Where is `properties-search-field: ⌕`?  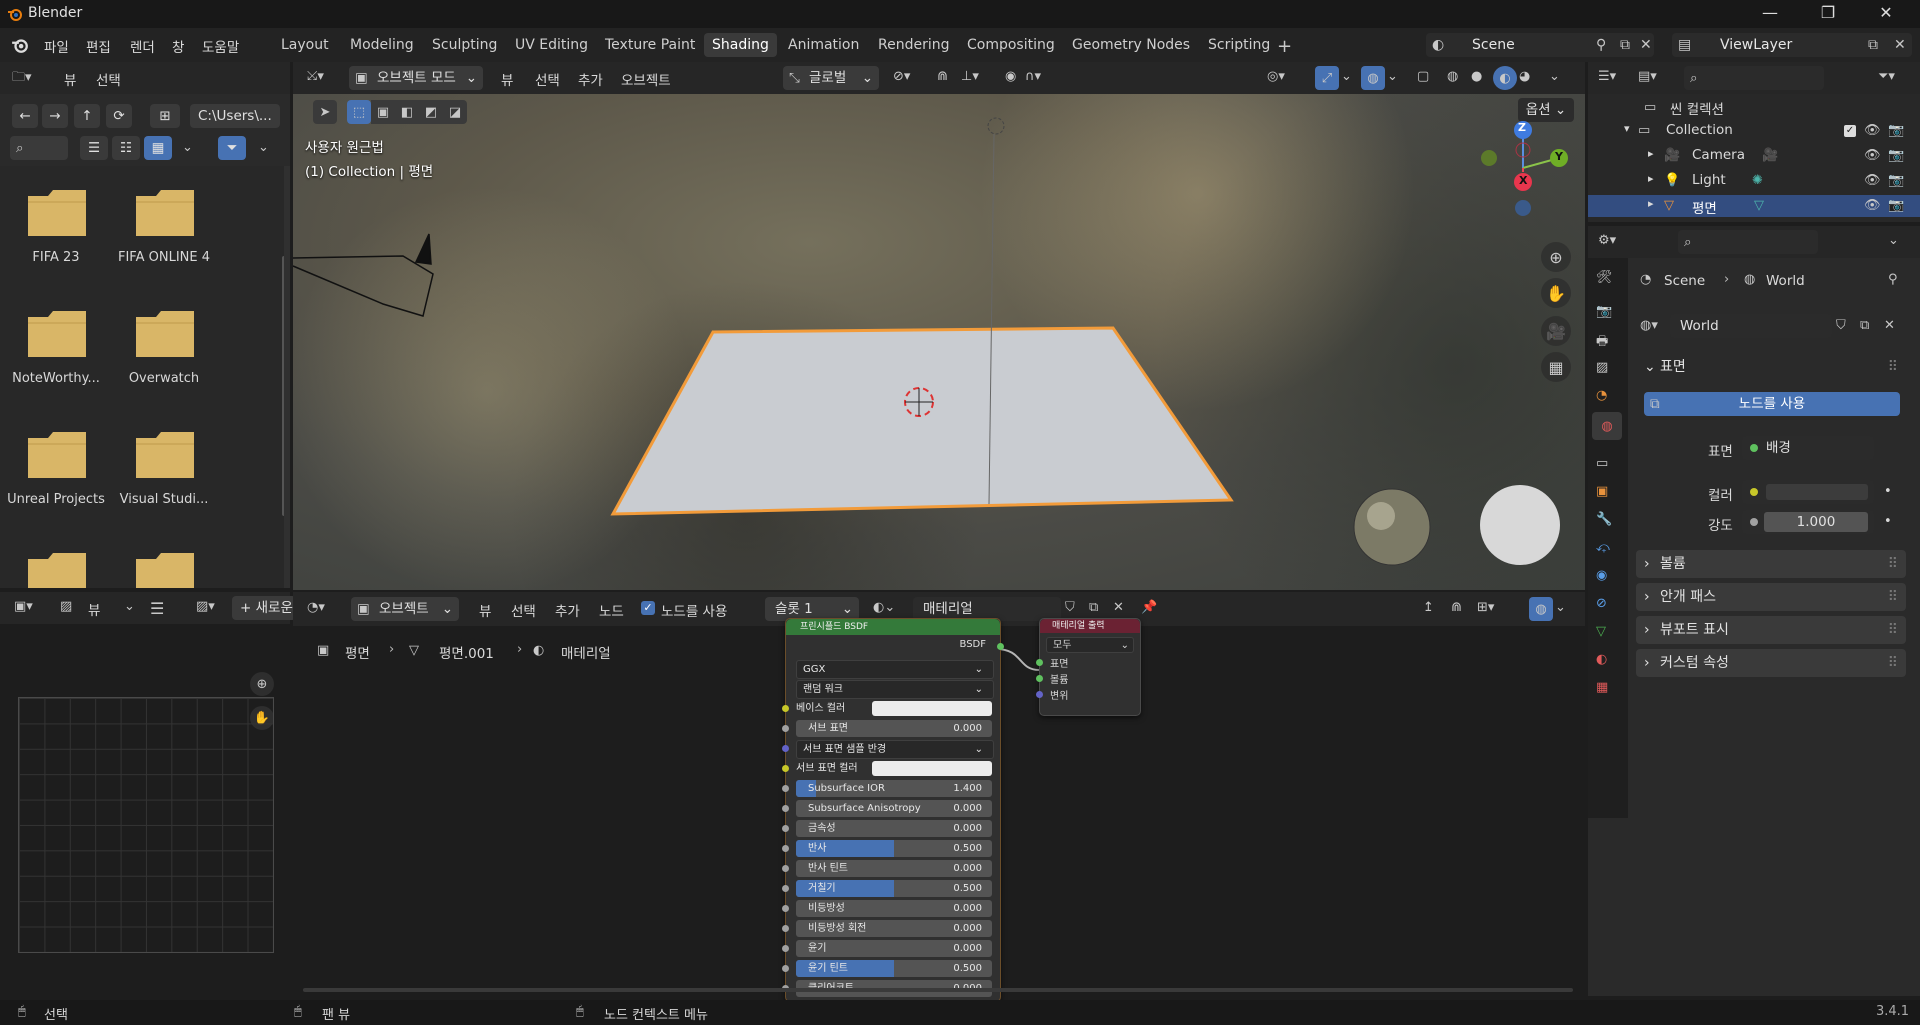
properties-search-field: ⌕ is located at coordinates (1748, 242).